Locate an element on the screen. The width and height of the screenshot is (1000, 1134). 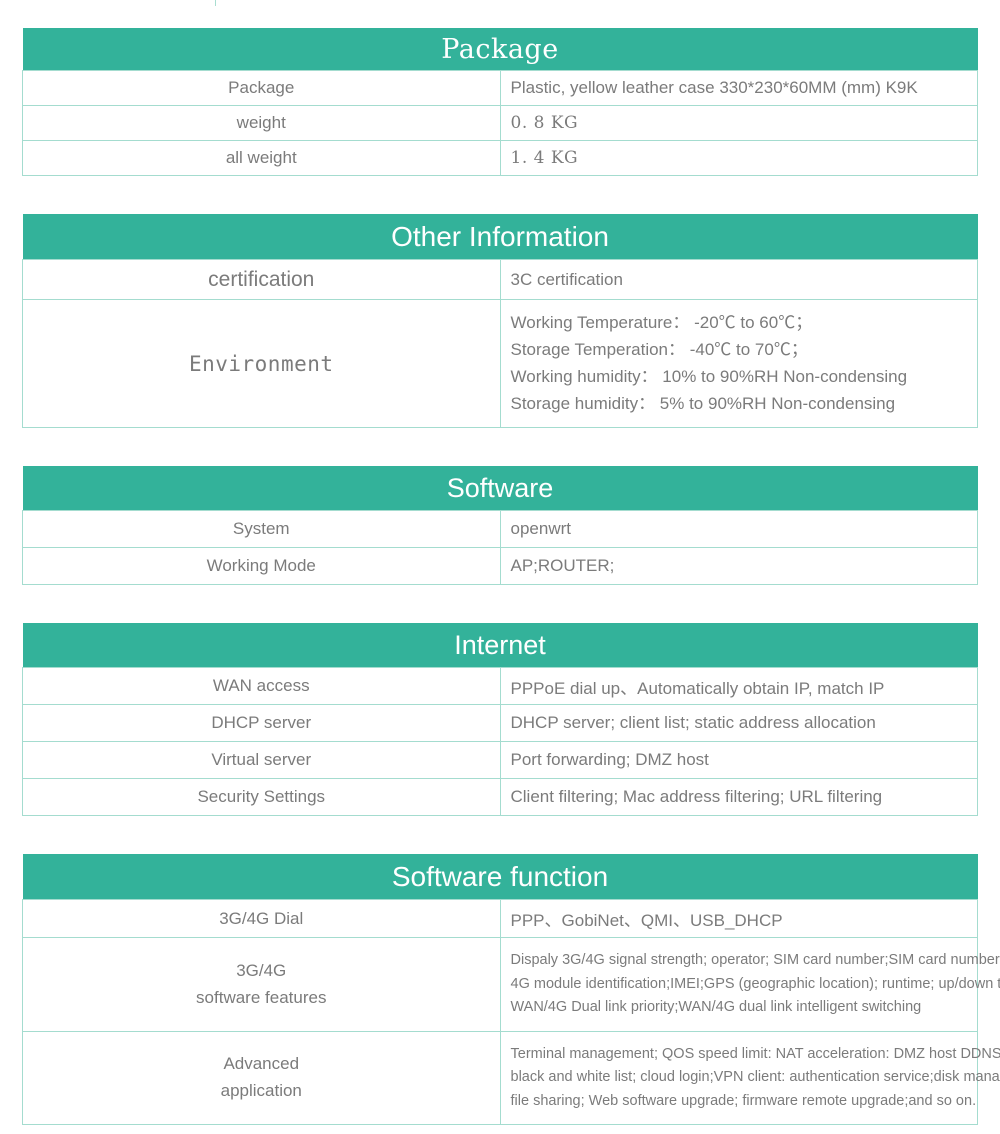
row-value: Port forwarding; DMZ host is located at coordinates (738, 760).